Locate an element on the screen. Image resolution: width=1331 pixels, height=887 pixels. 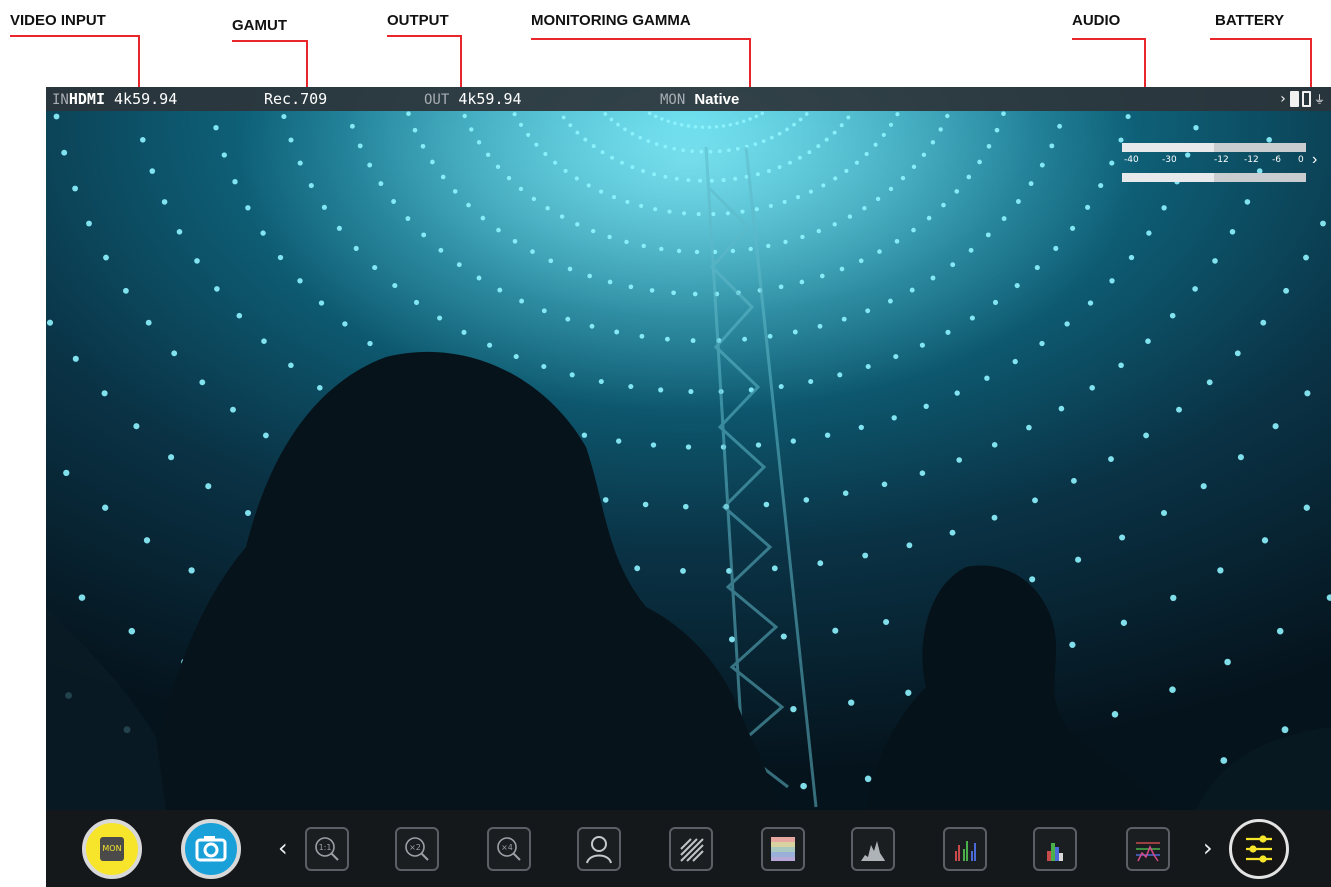
settings-button is located at coordinates (1259, 849).